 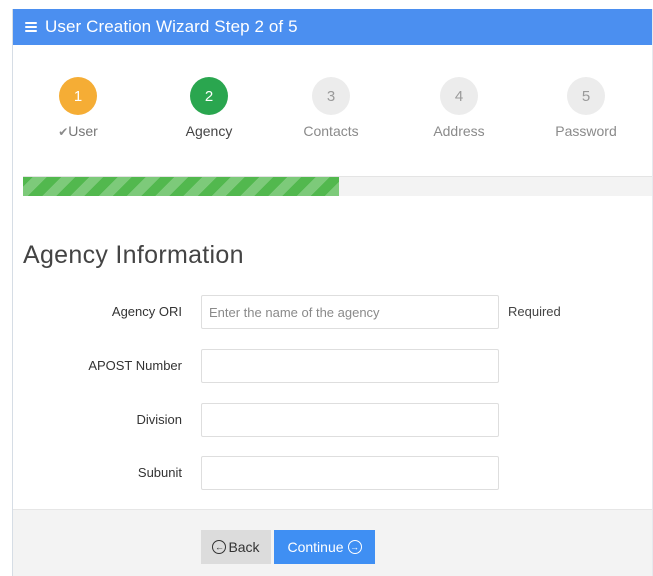 What do you see at coordinates (534, 311) in the screenshot?
I see `required-hint: Required` at bounding box center [534, 311].